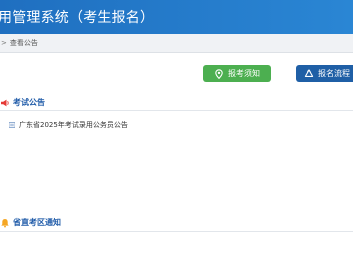 Image resolution: width=353 pixels, height=265 pixels. What do you see at coordinates (77, 18) in the screenshot?
I see `app-title: 用管理系统（考生报名）` at bounding box center [77, 18].